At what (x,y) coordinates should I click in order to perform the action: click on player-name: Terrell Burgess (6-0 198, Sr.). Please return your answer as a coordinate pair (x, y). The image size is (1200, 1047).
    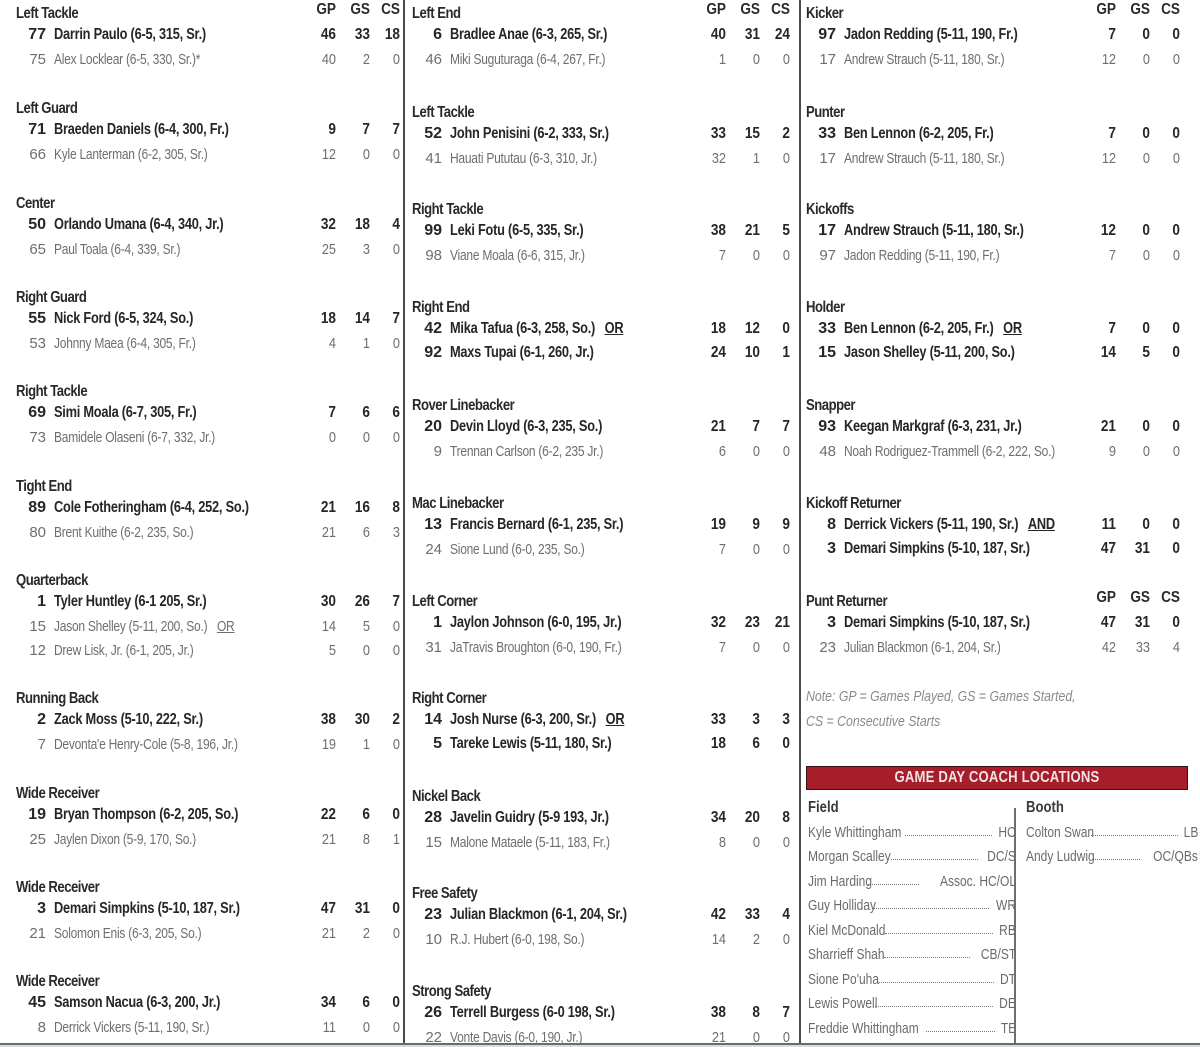
    Looking at the image, I should click on (532, 1013).